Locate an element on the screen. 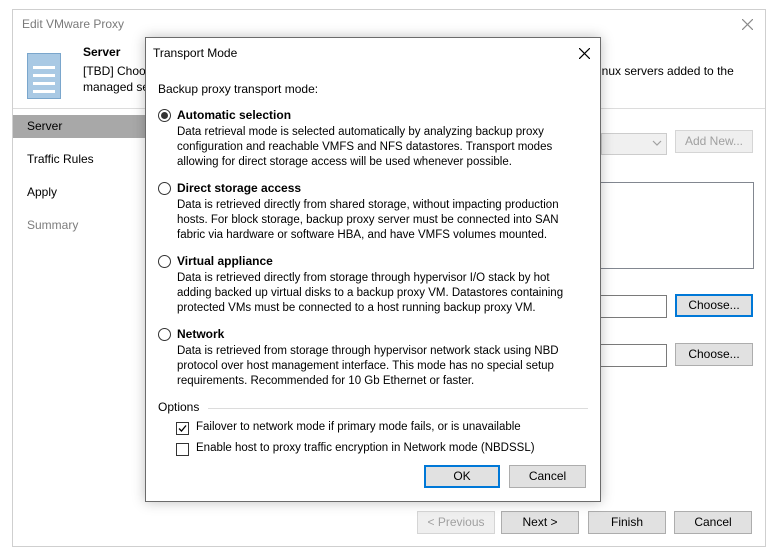  server-select is located at coordinates (634, 144).